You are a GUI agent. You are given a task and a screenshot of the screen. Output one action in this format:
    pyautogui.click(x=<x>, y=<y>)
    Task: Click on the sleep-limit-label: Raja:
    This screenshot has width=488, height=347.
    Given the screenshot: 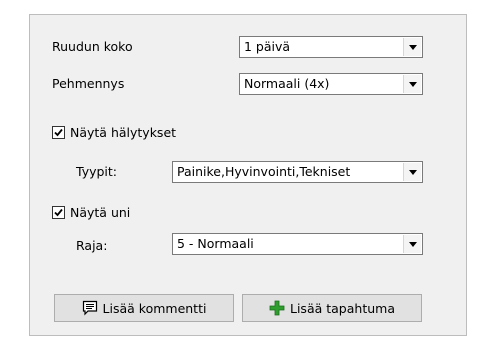 What is the action you would take?
    pyautogui.click(x=92, y=245)
    